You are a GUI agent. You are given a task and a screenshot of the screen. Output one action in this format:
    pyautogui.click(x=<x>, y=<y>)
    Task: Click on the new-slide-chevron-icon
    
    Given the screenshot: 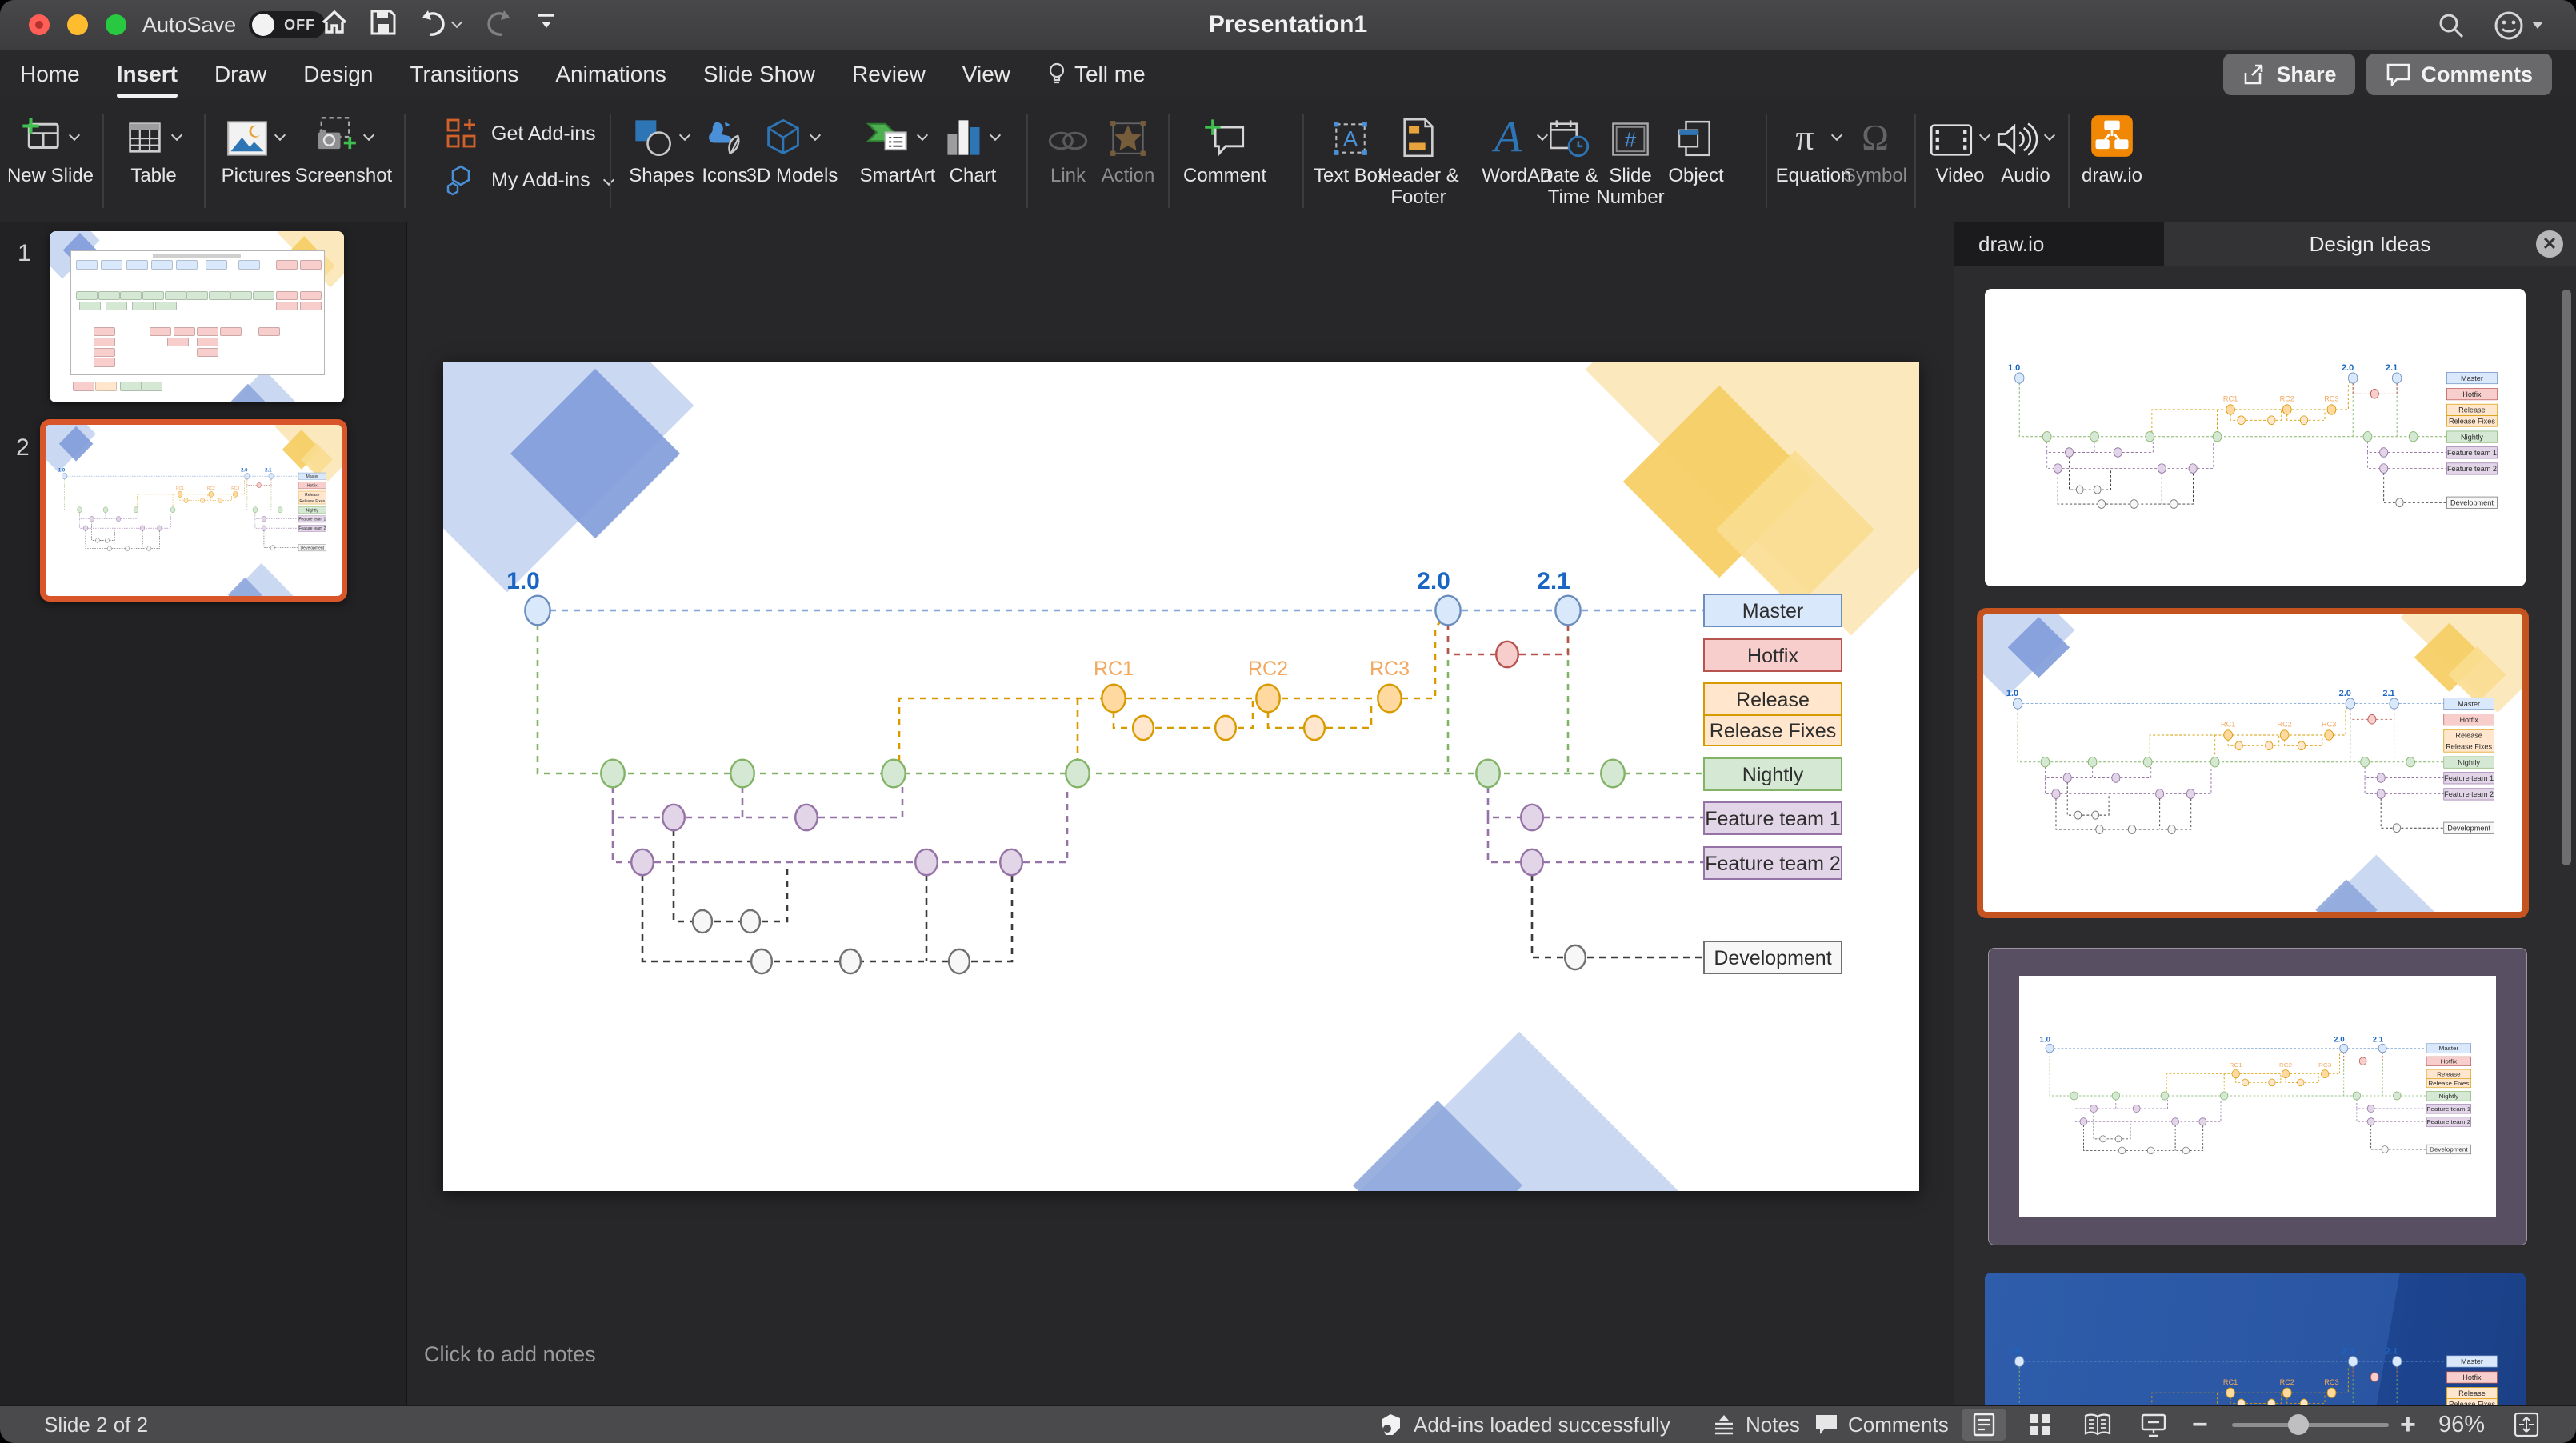 What is the action you would take?
    pyautogui.click(x=75, y=135)
    